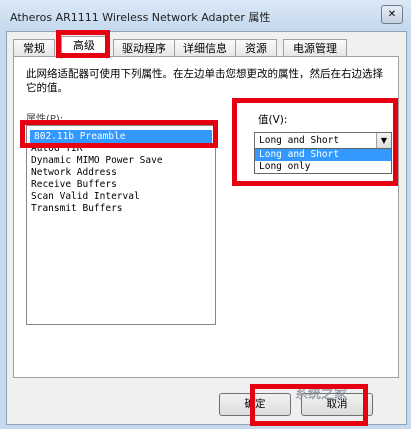 Image resolution: width=411 pixels, height=429 pixels. I want to click on close-button: ✕, so click(392, 14).